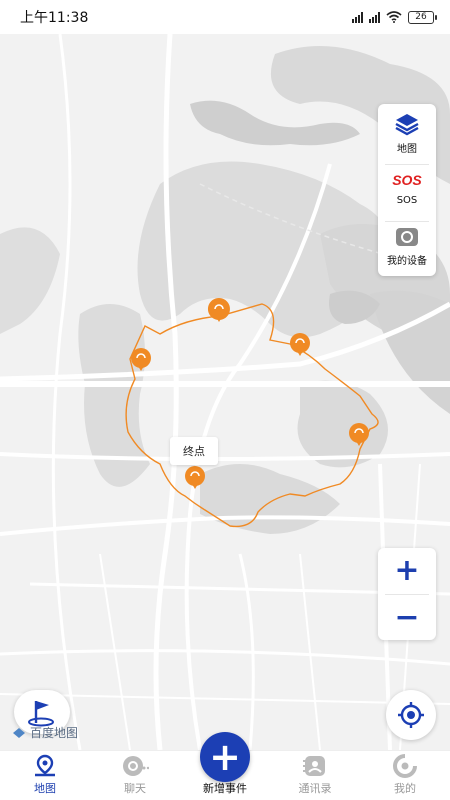 This screenshot has width=450, height=800. Describe the element at coordinates (407, 125) in the screenshot. I see `layers-icon` at that location.